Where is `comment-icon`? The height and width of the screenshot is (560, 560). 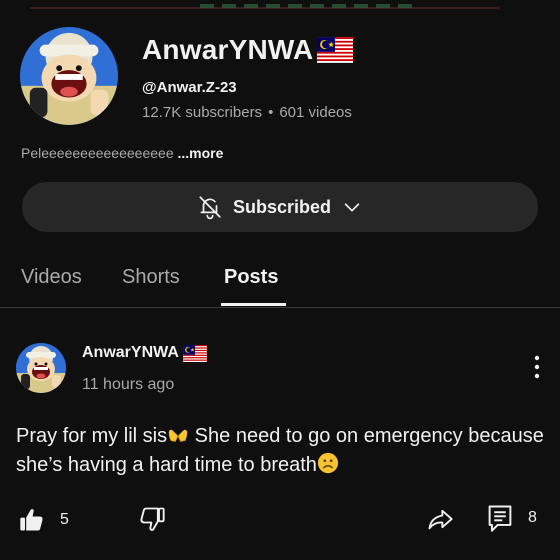
comment-icon is located at coordinates (500, 518).